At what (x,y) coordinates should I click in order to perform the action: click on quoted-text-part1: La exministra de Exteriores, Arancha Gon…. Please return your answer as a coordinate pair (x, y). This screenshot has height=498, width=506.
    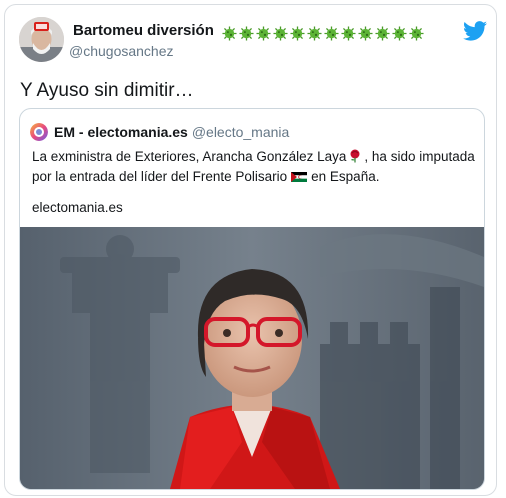
    Looking at the image, I should click on (189, 156).